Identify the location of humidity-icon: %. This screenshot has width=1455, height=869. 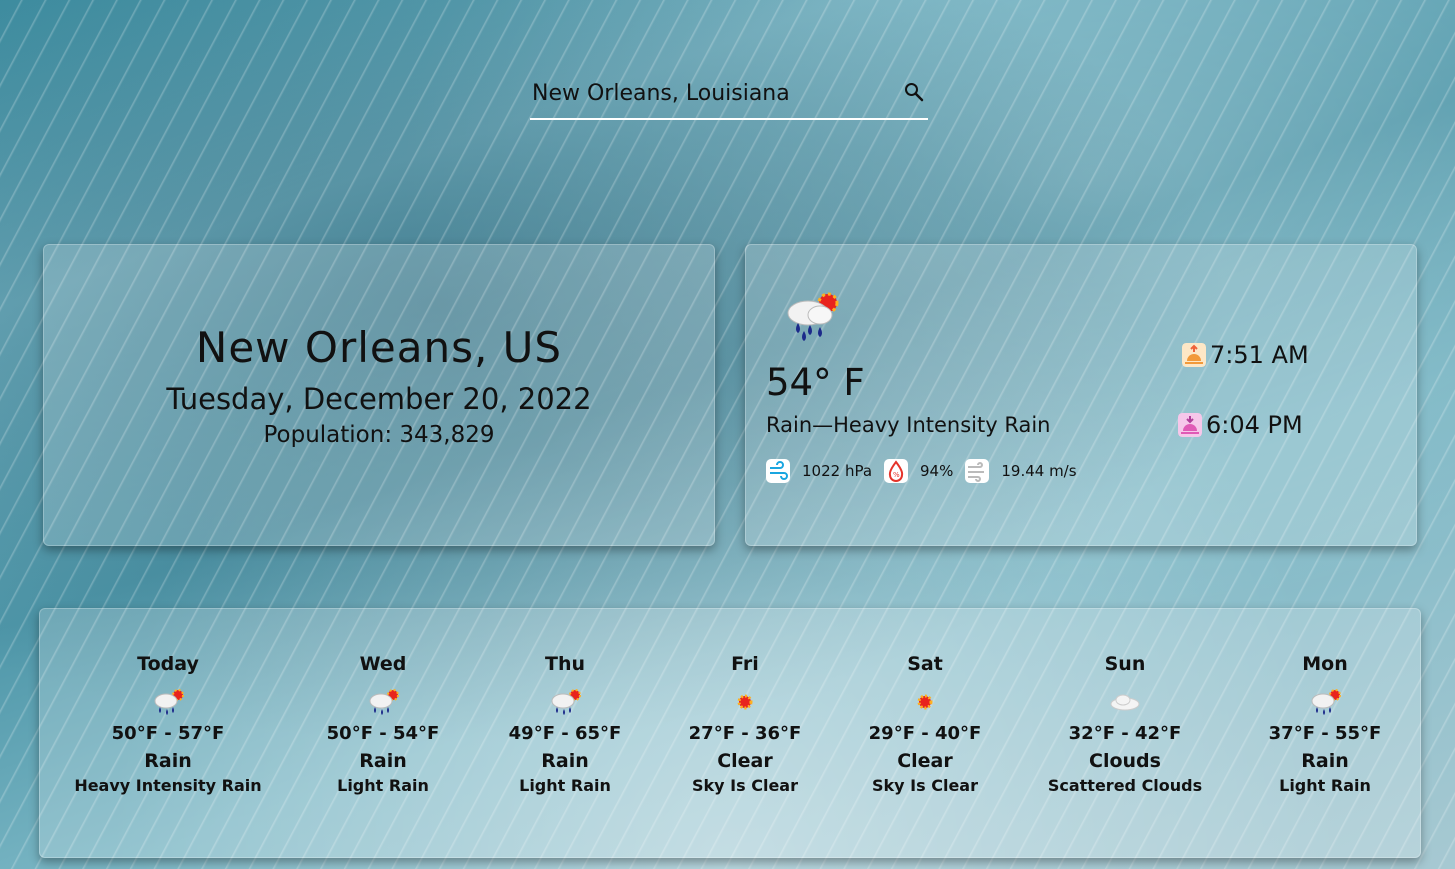
(896, 471).